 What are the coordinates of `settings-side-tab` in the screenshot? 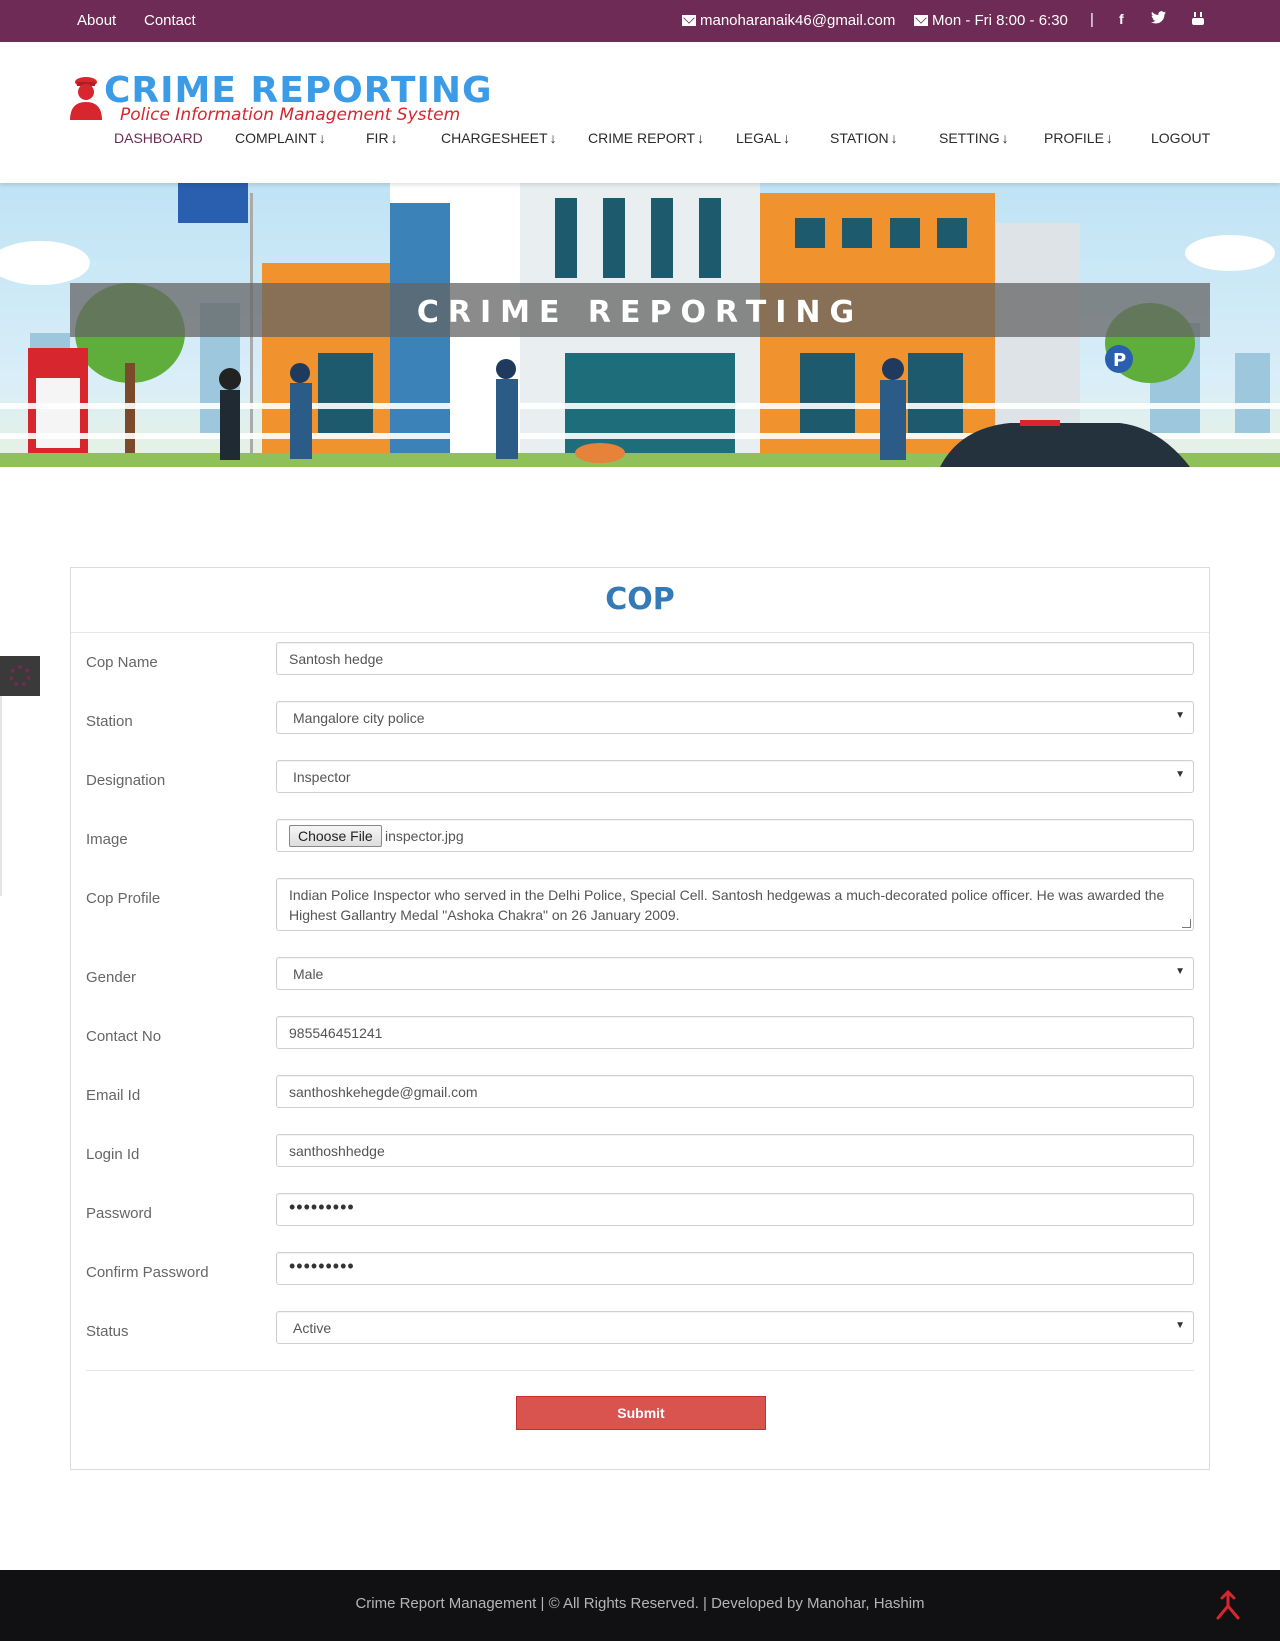 It's located at (20, 676).